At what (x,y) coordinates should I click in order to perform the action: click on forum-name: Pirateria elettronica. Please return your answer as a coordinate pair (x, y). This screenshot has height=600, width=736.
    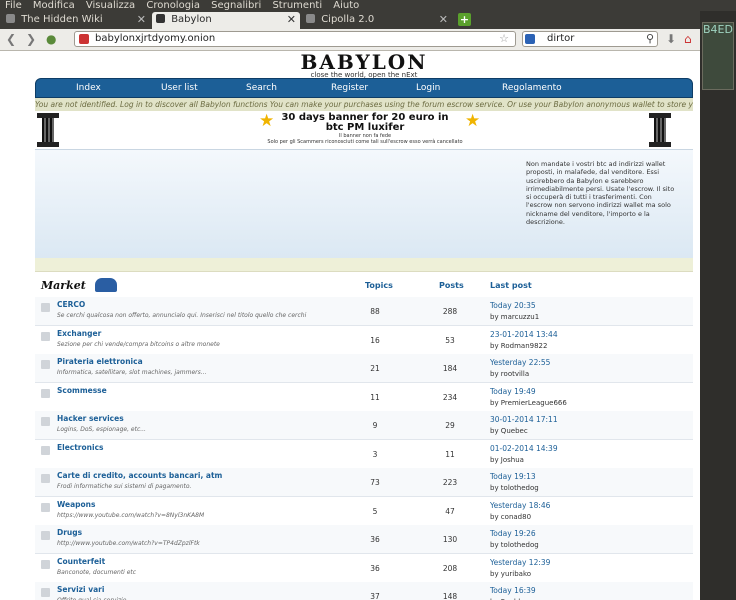
    Looking at the image, I should click on (100, 361).